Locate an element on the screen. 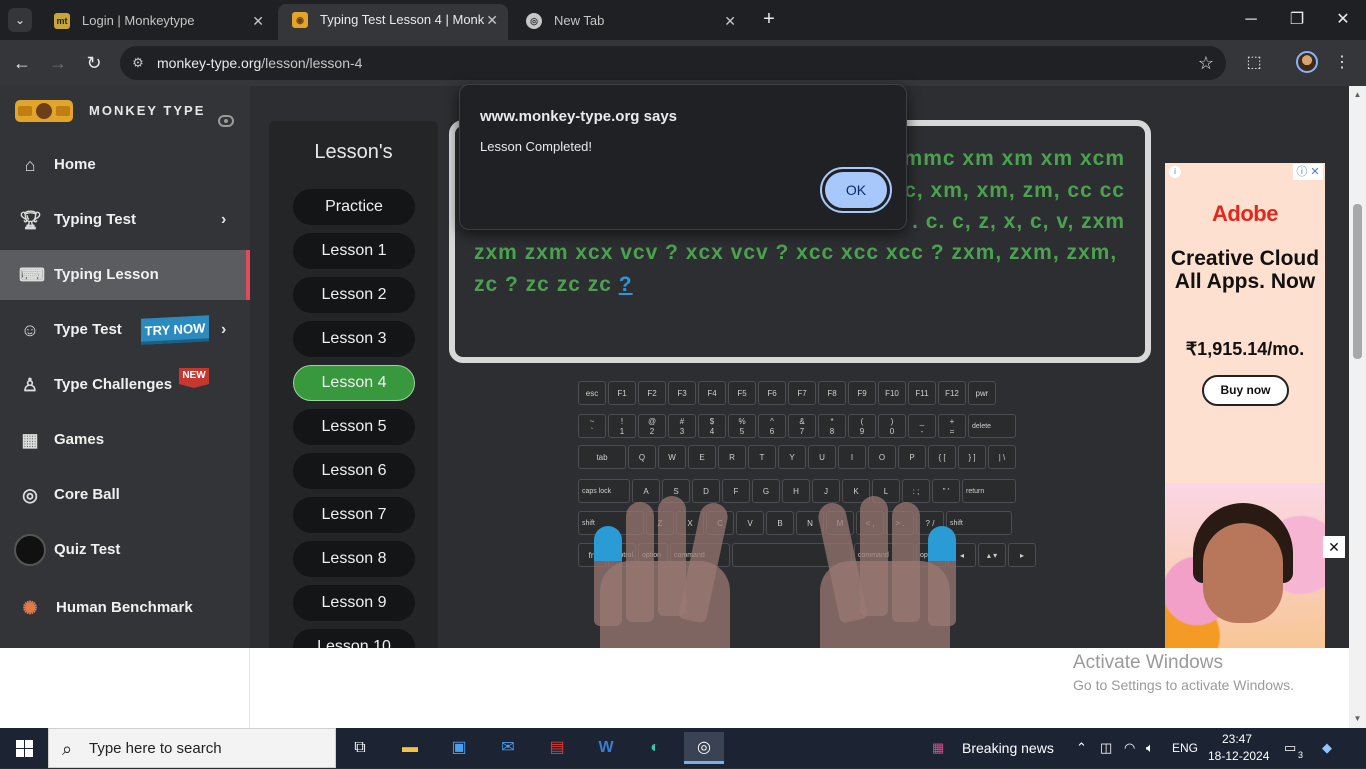  windows-start-button is located at coordinates (24, 748).